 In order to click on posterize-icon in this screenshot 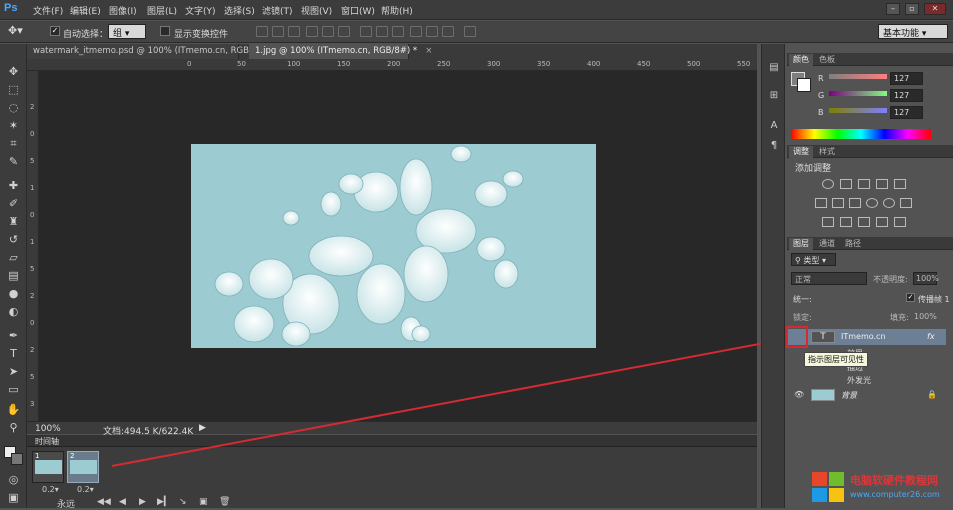, I will do `click(846, 222)`.